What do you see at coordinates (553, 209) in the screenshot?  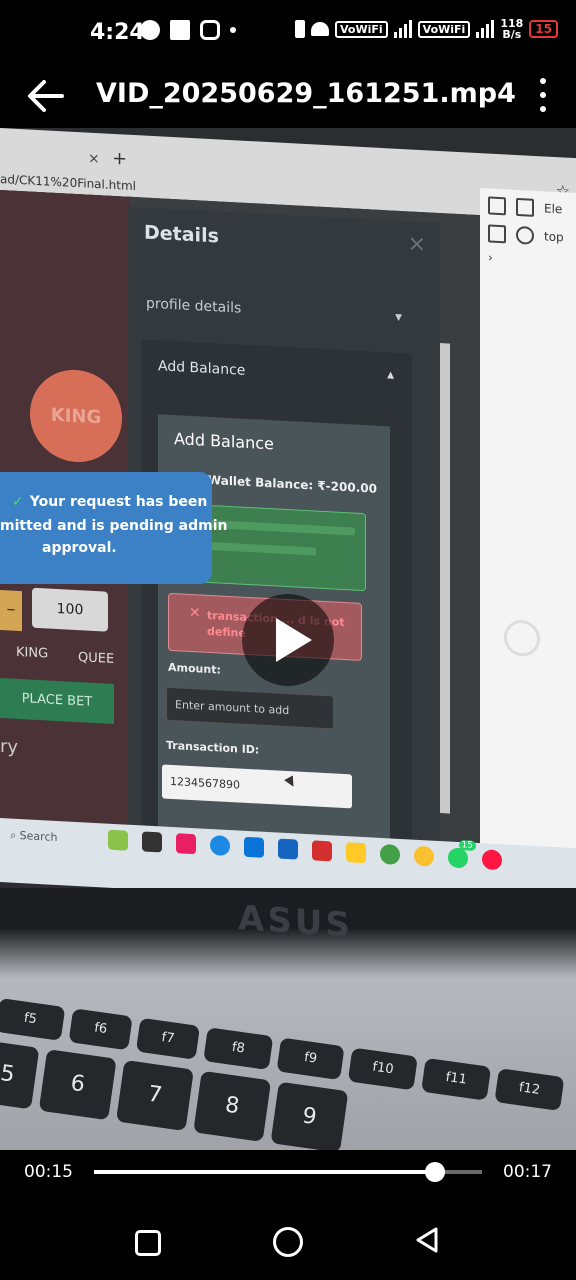 I see `devtools-elements-tab: Ele` at bounding box center [553, 209].